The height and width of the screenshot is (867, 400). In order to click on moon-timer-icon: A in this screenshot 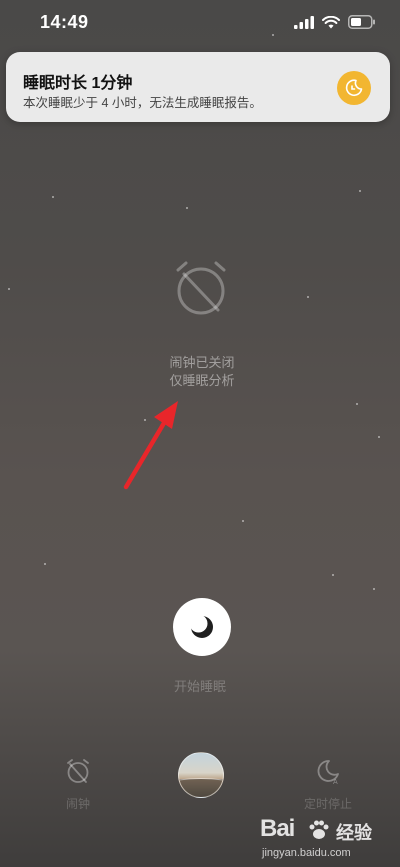, I will do `click(328, 772)`.